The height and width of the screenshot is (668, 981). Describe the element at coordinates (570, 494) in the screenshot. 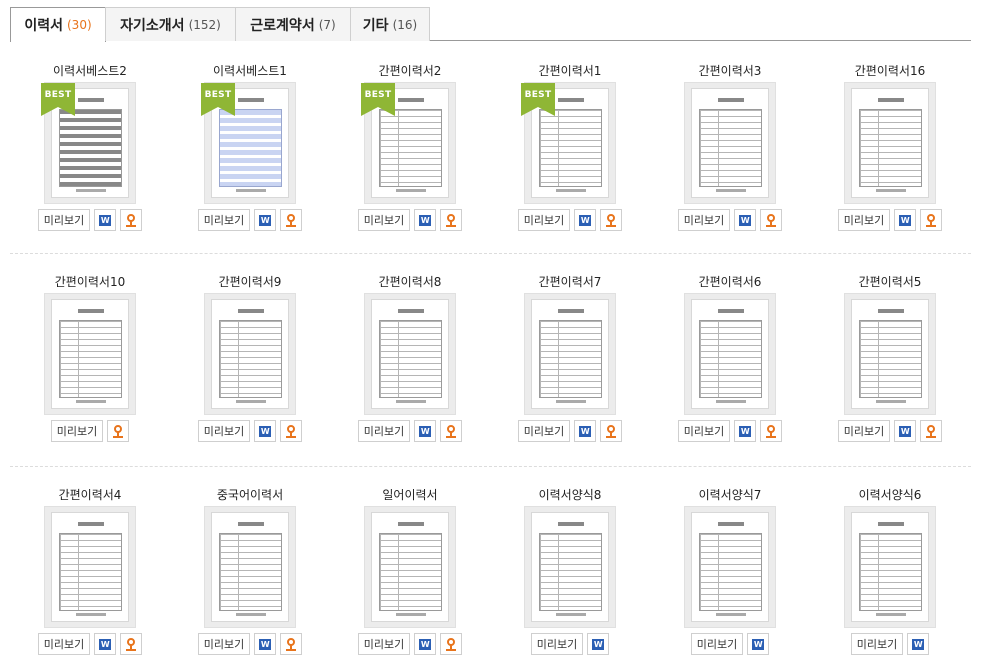

I see `template-title: 이력서양식8` at that location.